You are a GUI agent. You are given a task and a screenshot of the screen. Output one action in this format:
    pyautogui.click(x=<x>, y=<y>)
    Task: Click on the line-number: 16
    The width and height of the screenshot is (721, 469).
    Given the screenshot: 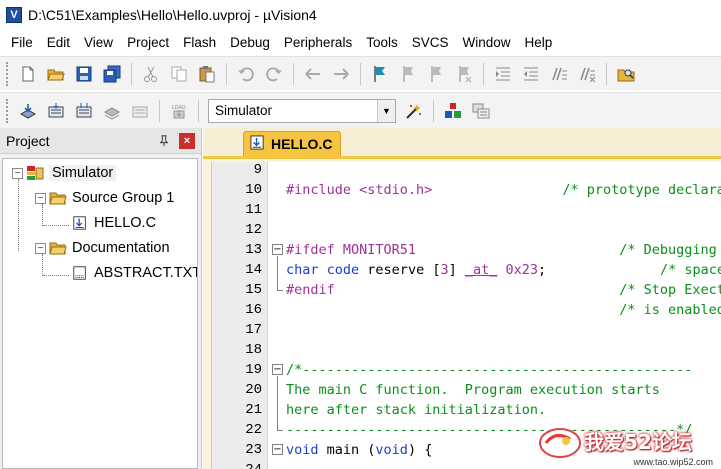 What is the action you would take?
    pyautogui.click(x=253, y=310)
    